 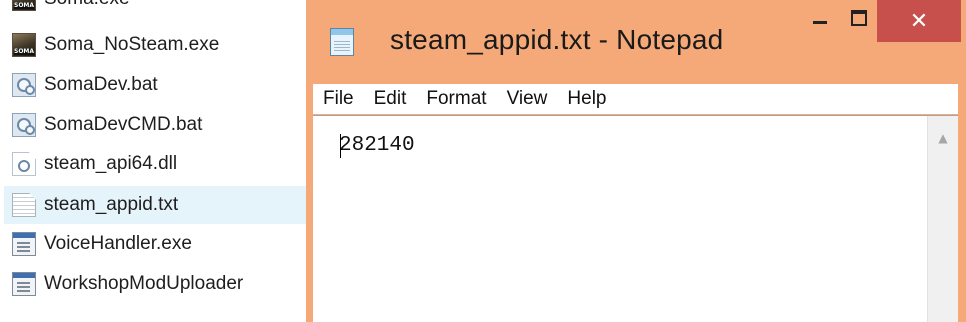 I want to click on file-item-somadev-bat: SomaDev.bat, so click(x=159, y=85).